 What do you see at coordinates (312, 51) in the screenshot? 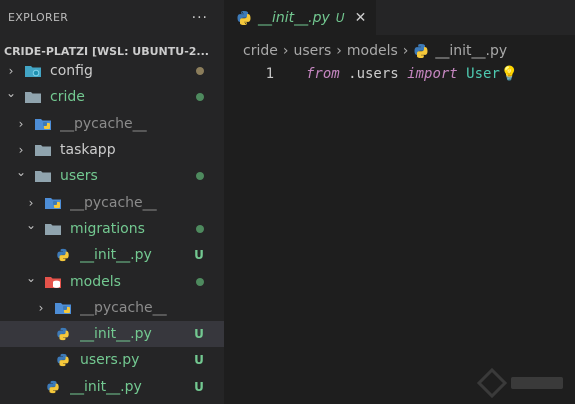
I see `breadcrumb-item: users` at bounding box center [312, 51].